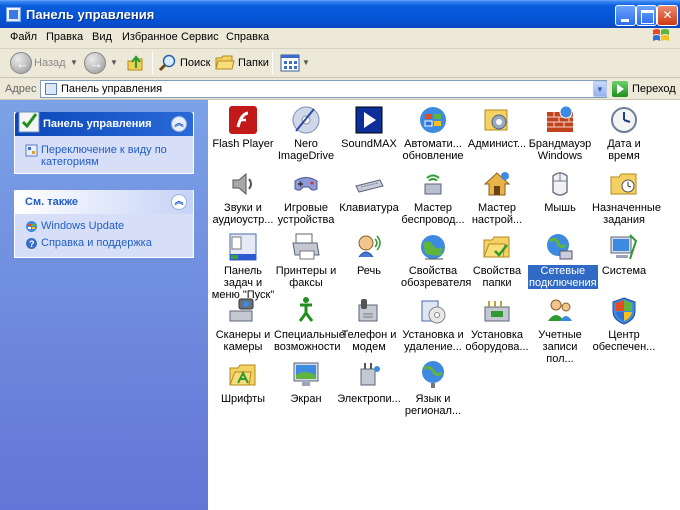  Describe the element at coordinates (625, 15) in the screenshot. I see `minimize-button` at that location.